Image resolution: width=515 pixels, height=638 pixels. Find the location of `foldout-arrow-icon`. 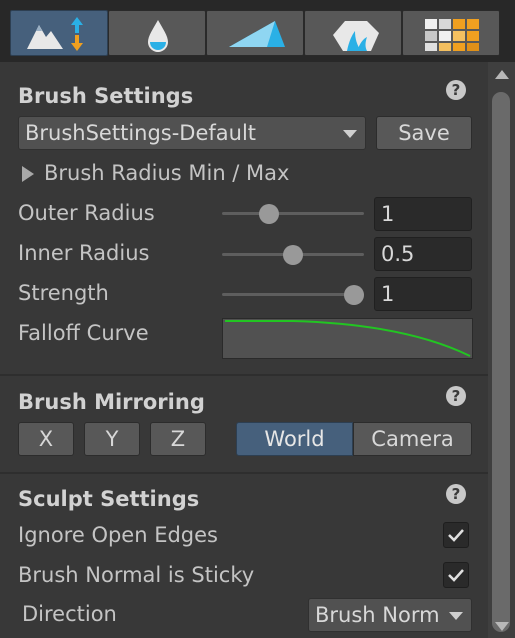

foldout-arrow-icon is located at coordinates (28, 174).